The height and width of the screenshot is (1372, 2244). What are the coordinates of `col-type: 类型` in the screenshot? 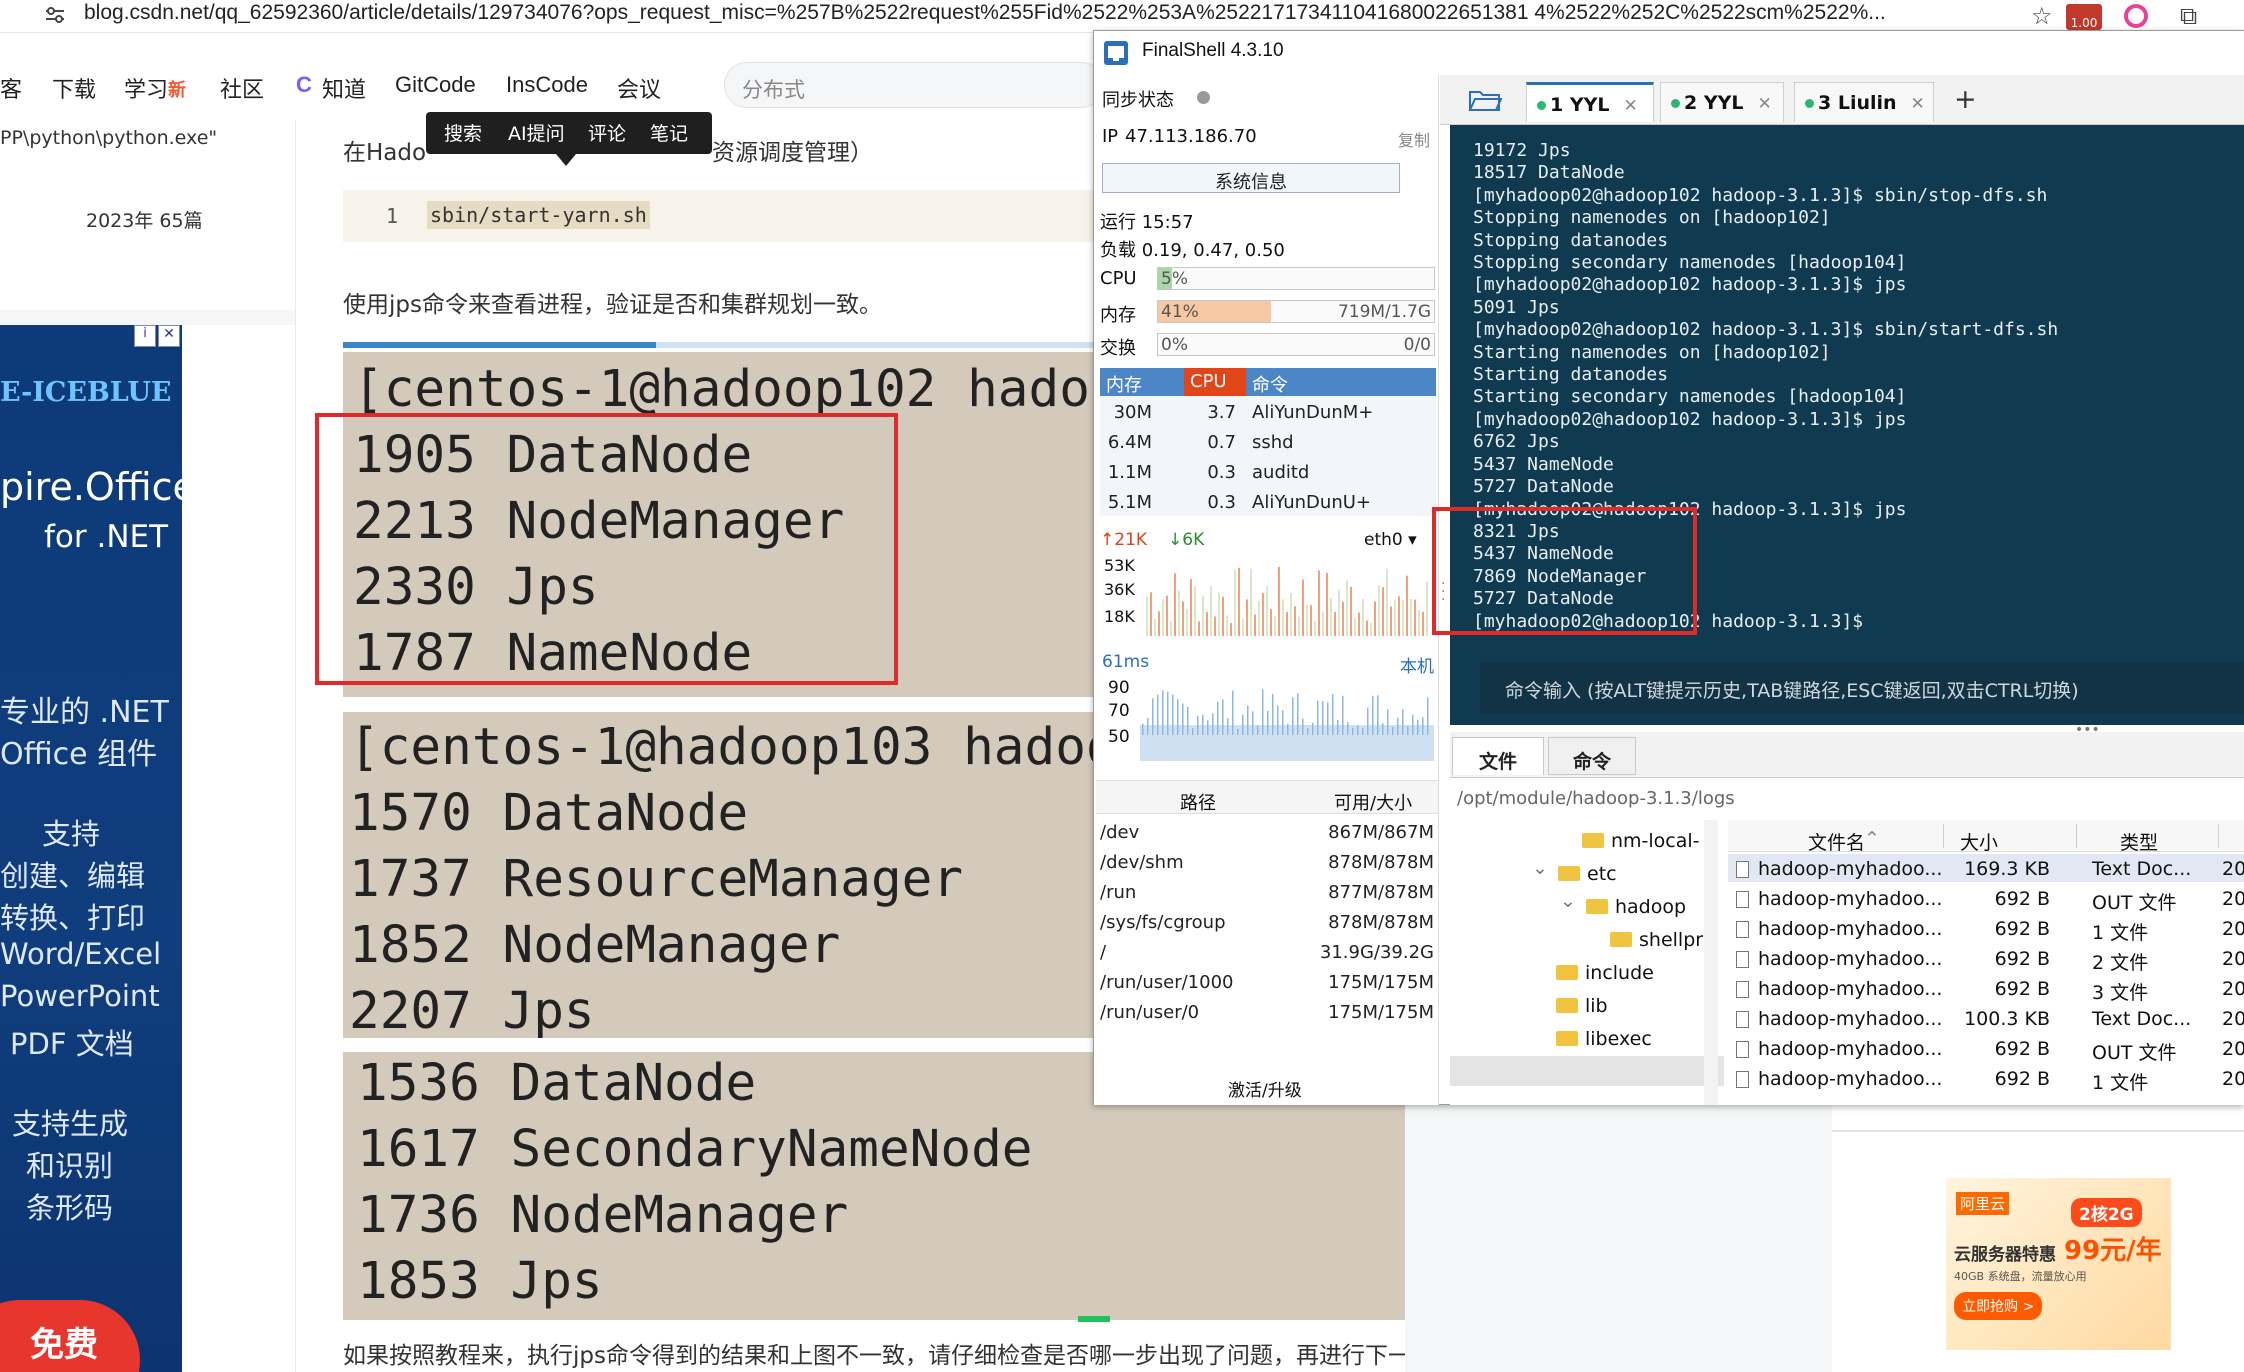 It's located at (2139, 841).